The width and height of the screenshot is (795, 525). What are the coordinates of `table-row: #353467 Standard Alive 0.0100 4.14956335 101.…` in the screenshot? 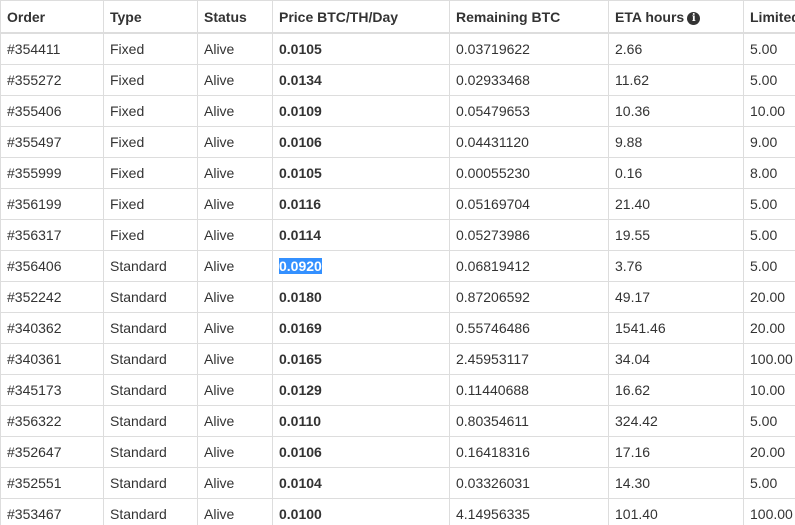 It's located at (397, 511).